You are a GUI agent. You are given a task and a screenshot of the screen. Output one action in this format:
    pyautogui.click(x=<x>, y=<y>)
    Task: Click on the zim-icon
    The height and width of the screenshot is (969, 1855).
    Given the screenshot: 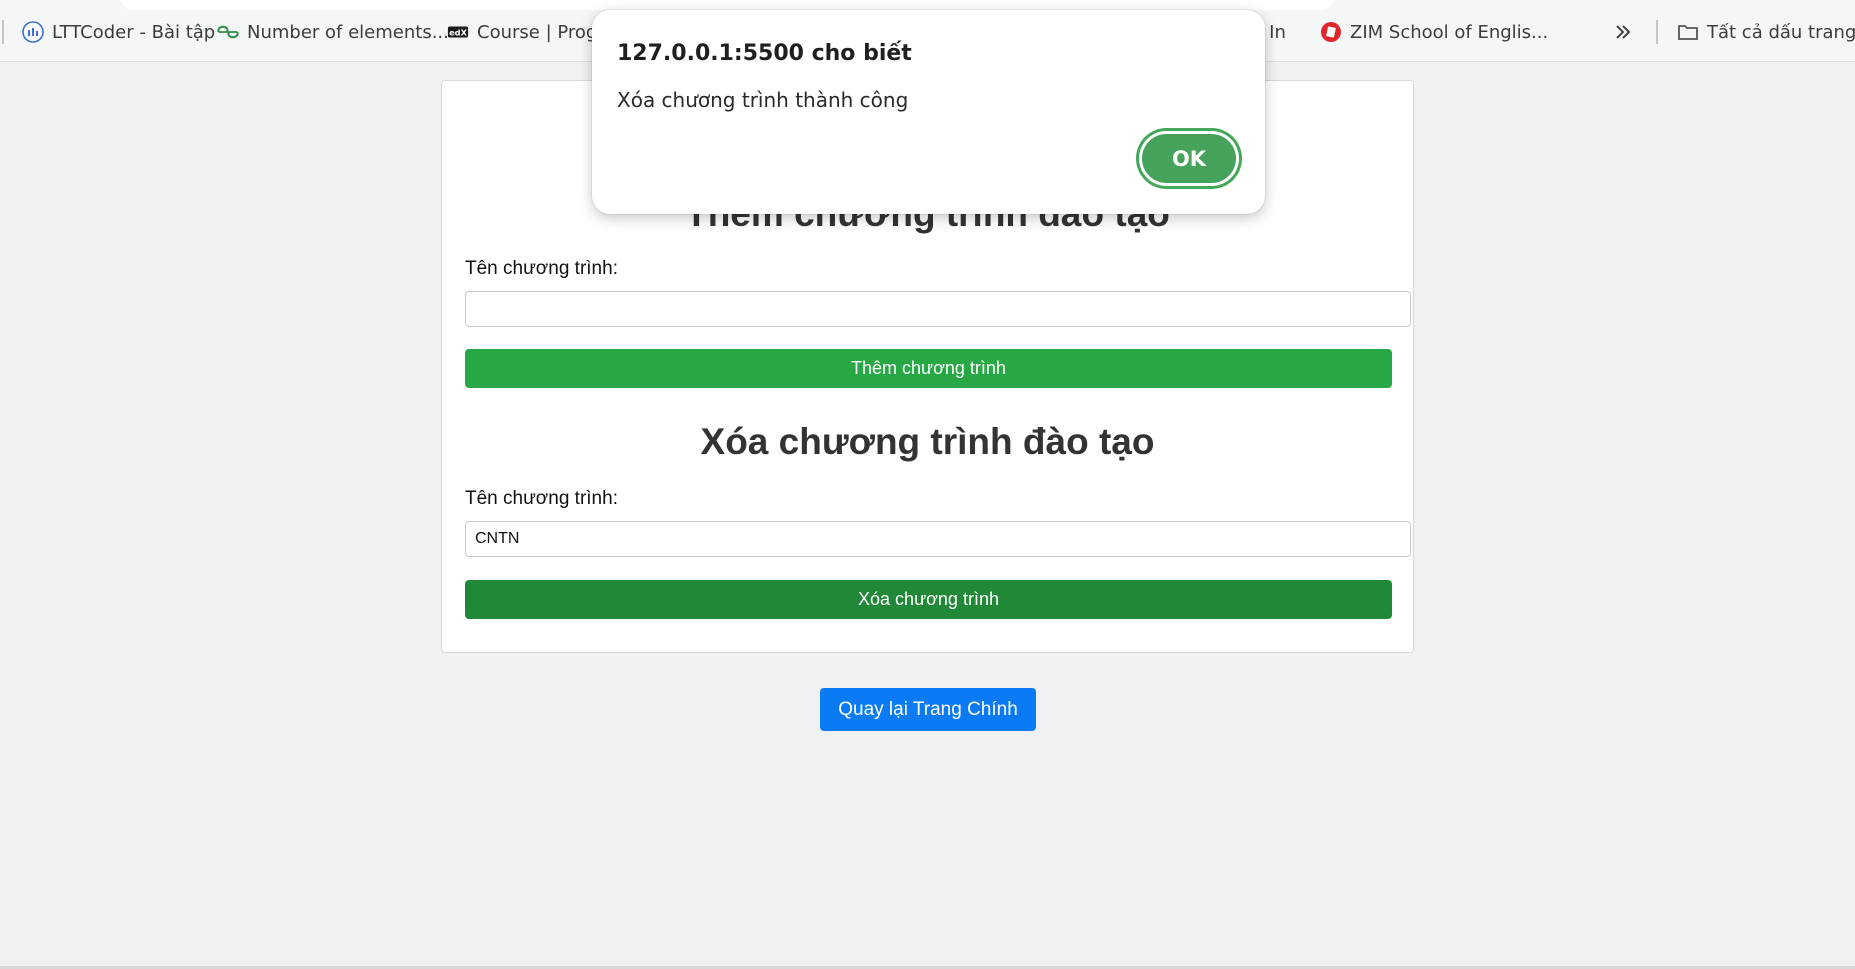 What is the action you would take?
    pyautogui.click(x=1331, y=32)
    